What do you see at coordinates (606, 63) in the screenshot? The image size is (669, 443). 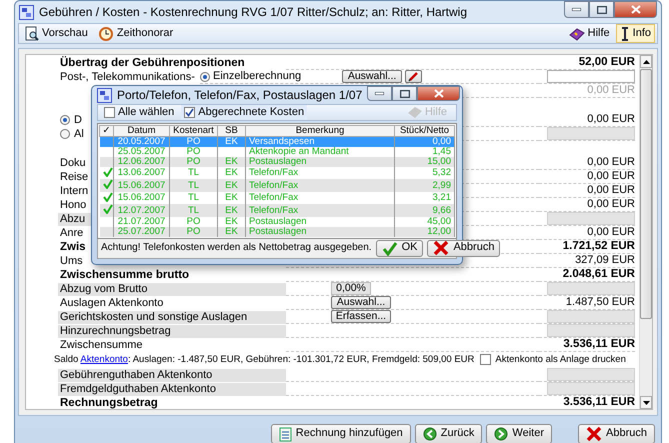 I see `amount-text: 52,00 EUR` at bounding box center [606, 63].